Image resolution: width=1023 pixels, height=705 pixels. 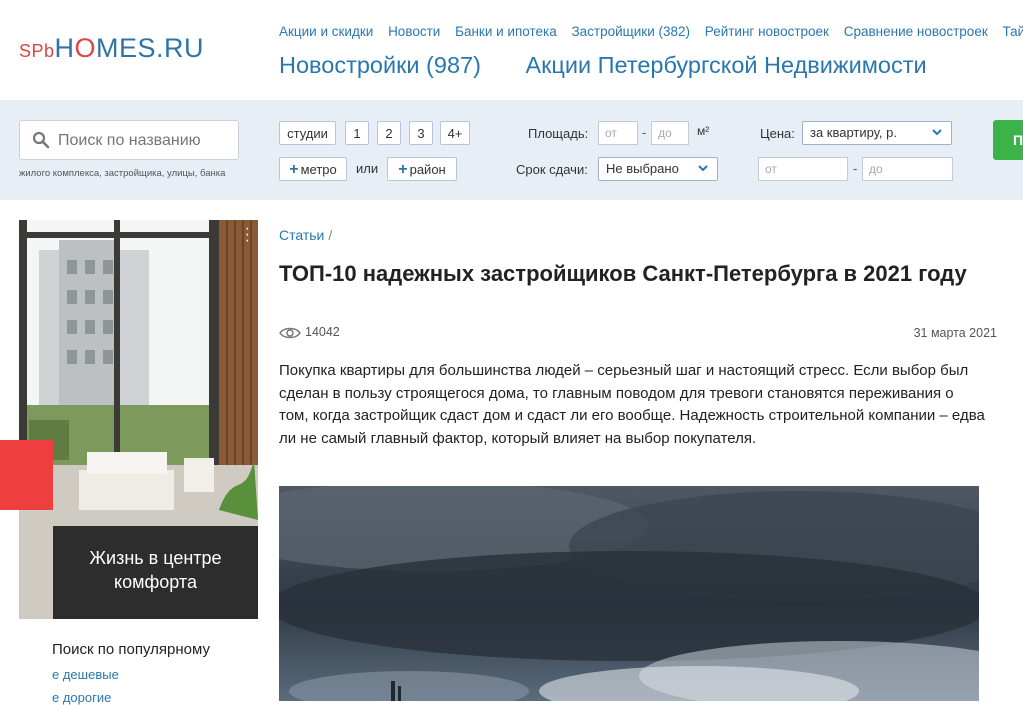 I want to click on ad-caption-line: комфорта, so click(x=155, y=582).